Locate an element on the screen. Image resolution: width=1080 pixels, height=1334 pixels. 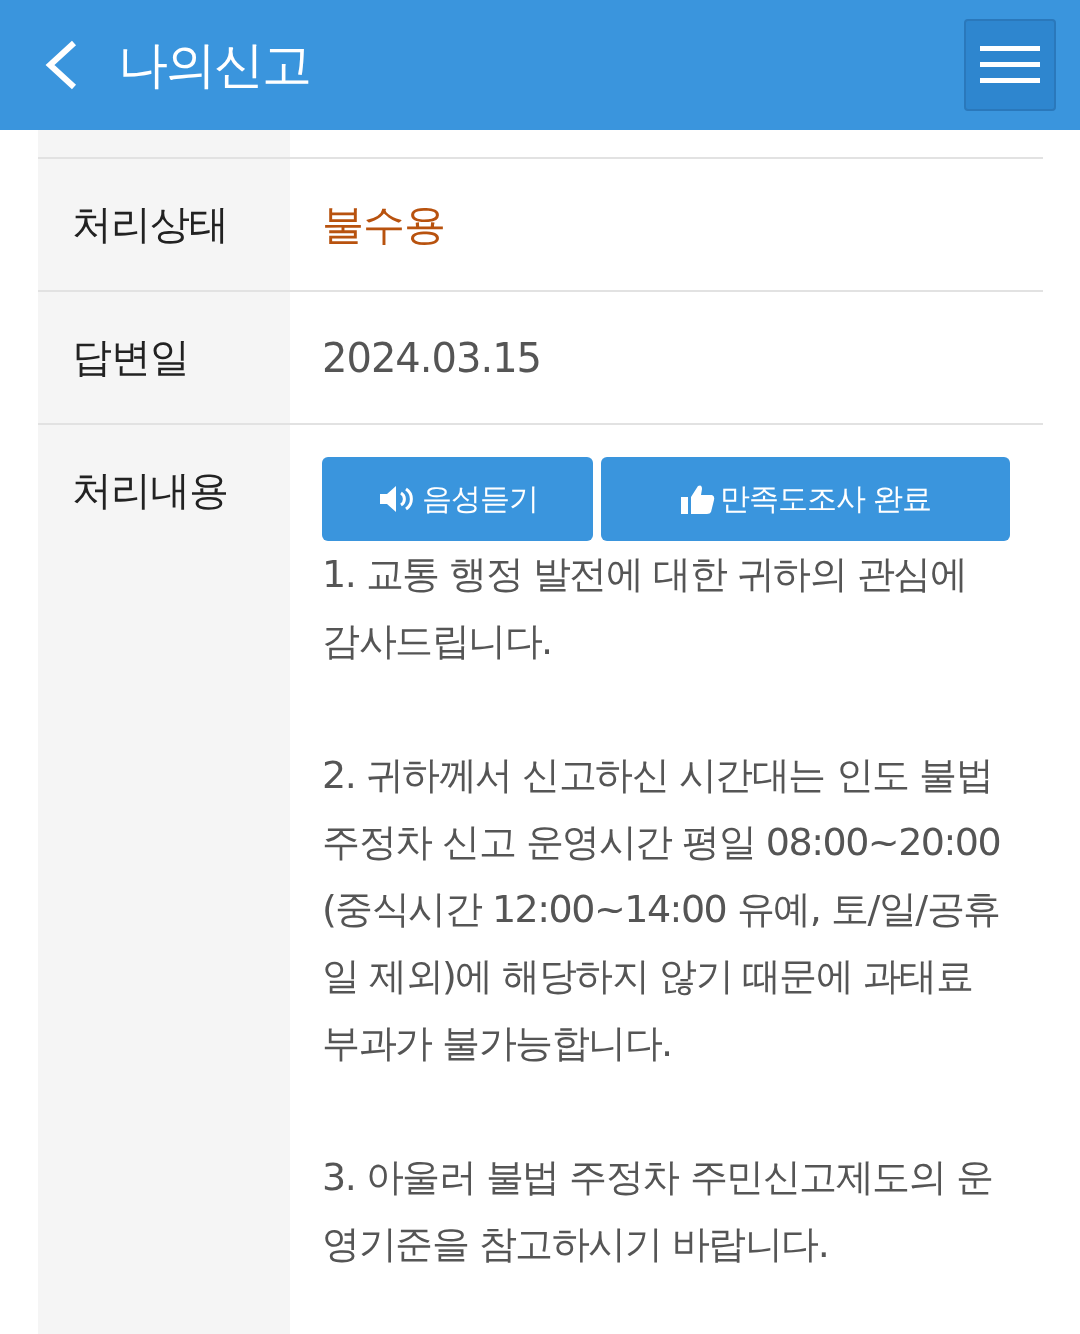
status-value: 불수용 is located at coordinates (383, 224).